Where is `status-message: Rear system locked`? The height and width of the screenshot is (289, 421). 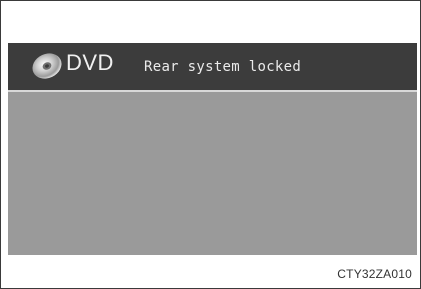 status-message: Rear system locked is located at coordinates (223, 67).